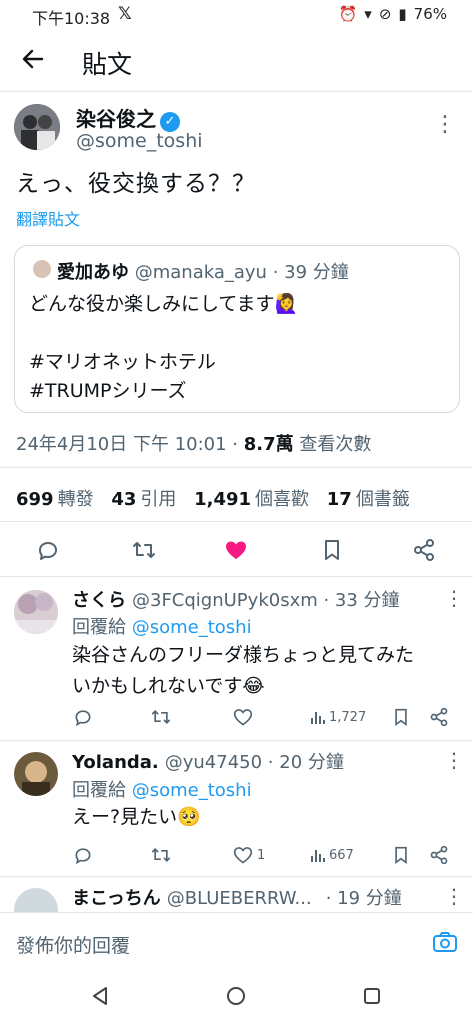 The height and width of the screenshot is (1024, 473). Describe the element at coordinates (127, 444) in the screenshot. I see `tweet-timestamp: 24年4月10日 下午 10:01 ·` at that location.